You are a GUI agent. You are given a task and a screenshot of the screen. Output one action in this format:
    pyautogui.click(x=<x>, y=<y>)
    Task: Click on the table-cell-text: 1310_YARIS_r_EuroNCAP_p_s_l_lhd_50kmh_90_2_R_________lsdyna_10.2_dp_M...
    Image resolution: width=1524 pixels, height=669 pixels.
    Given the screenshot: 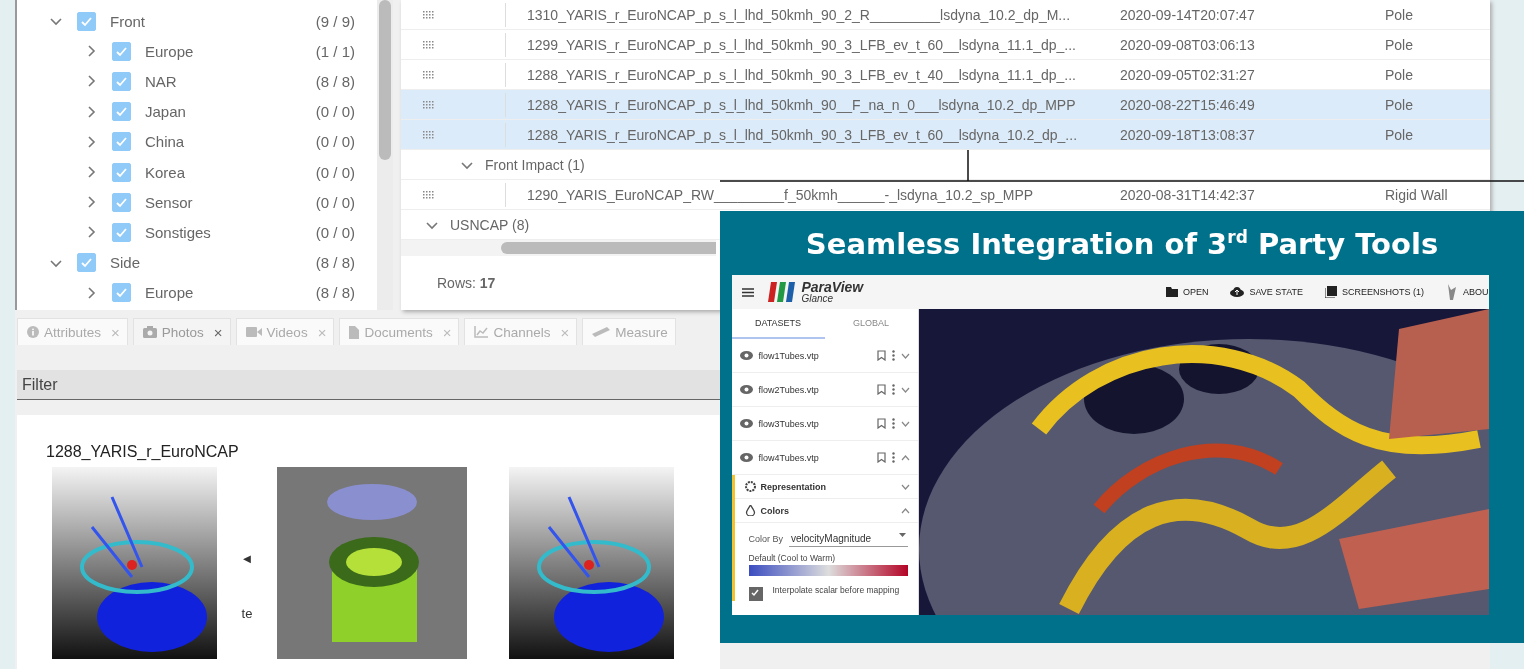 What is the action you would take?
    pyautogui.click(x=799, y=14)
    